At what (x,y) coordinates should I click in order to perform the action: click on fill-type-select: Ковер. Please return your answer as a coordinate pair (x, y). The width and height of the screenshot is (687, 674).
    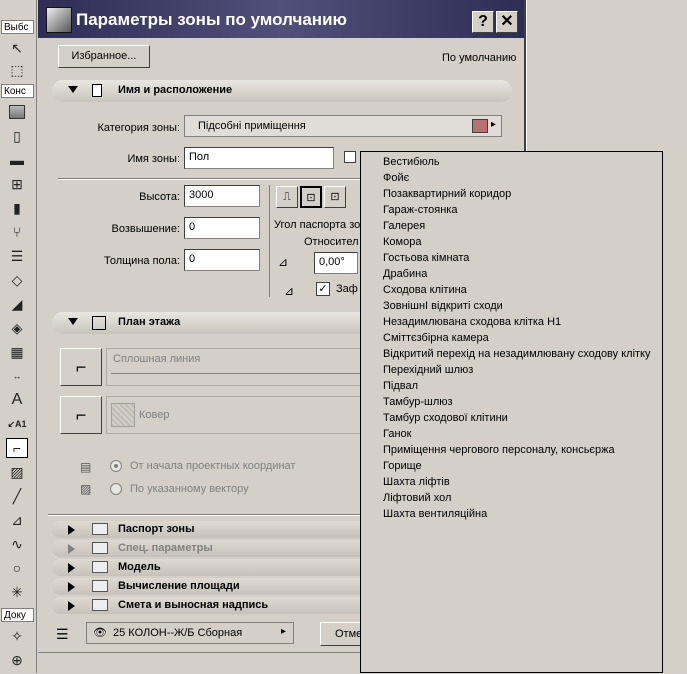
    Looking at the image, I should click on (236, 415).